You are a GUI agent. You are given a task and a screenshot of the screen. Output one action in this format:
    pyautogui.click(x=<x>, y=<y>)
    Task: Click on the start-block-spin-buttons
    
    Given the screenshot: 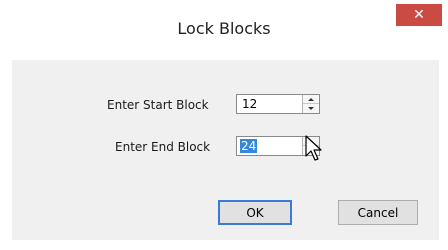 What is the action you would take?
    pyautogui.click(x=310, y=104)
    